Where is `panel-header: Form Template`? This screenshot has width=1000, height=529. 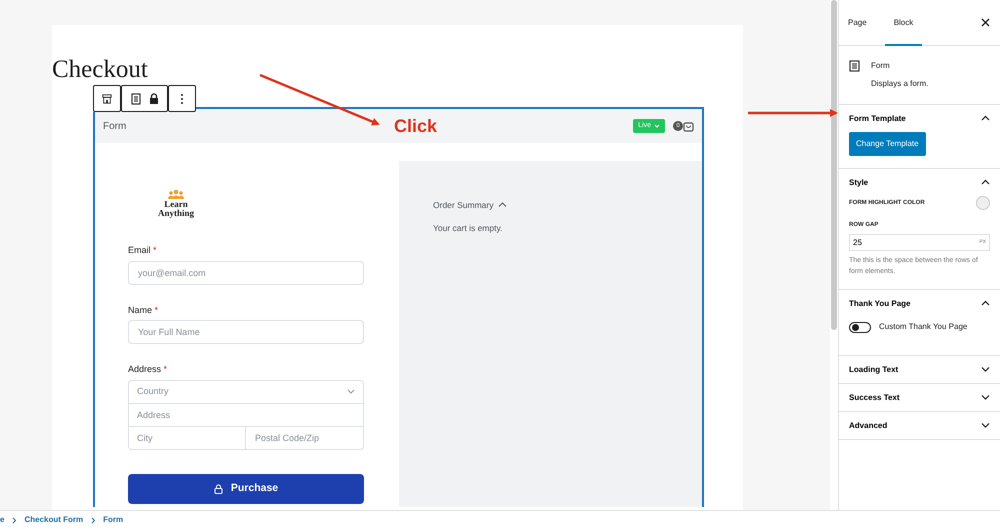
panel-header: Form Template is located at coordinates (919, 118).